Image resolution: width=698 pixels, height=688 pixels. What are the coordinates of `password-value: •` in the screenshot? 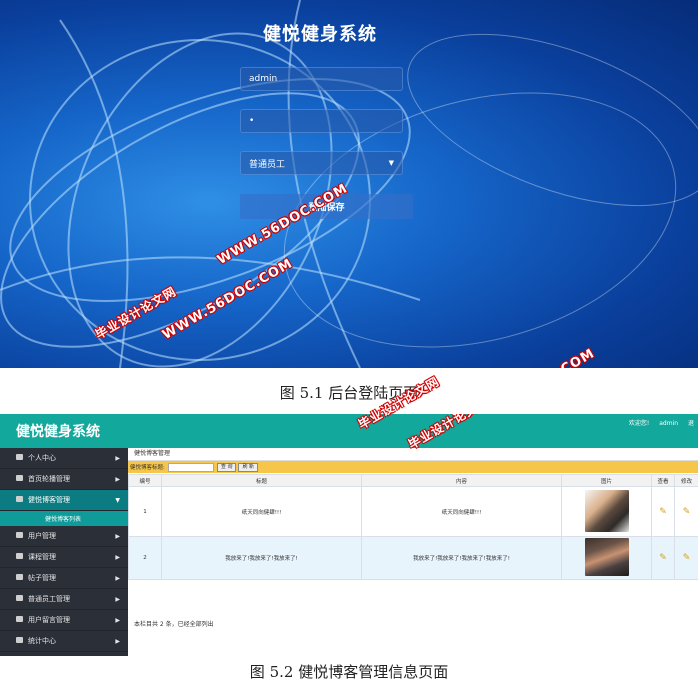 It's located at (252, 121).